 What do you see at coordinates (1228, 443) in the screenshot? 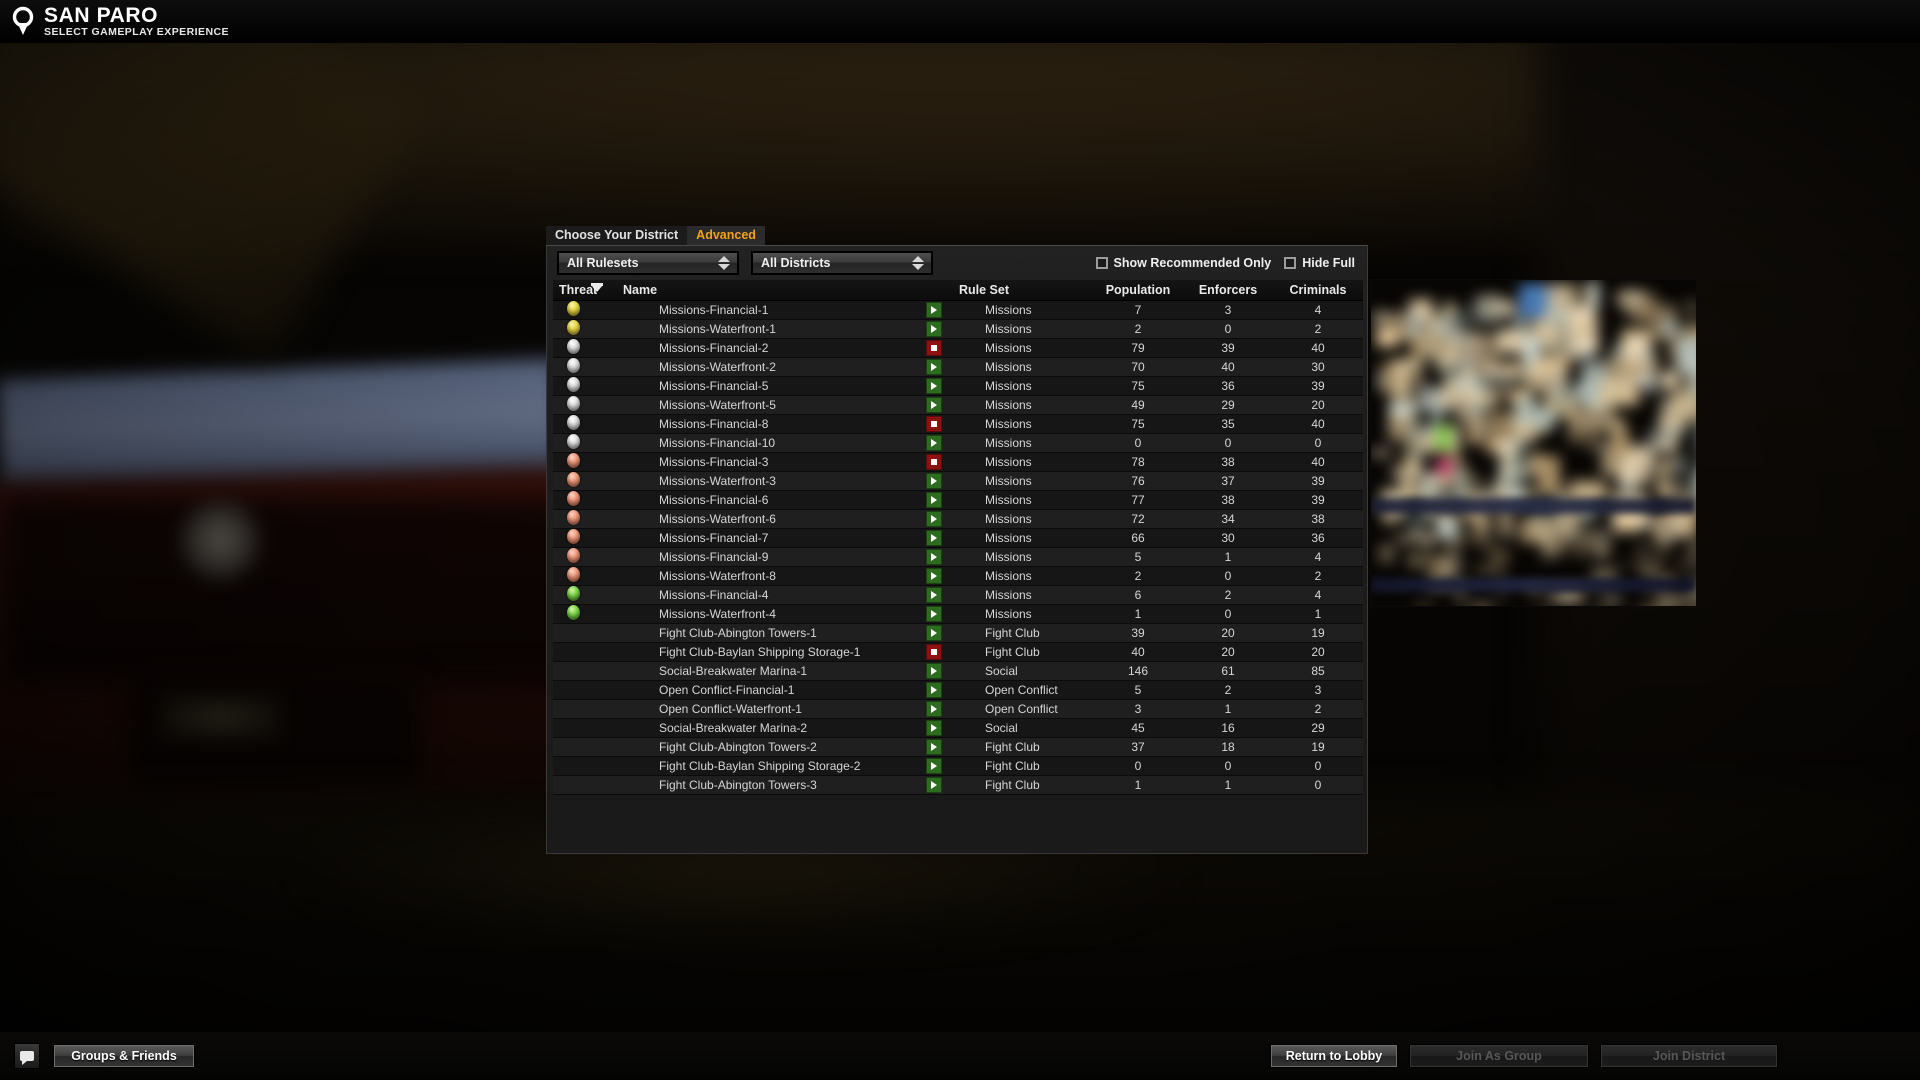
I see `enforcers-value: 0` at bounding box center [1228, 443].